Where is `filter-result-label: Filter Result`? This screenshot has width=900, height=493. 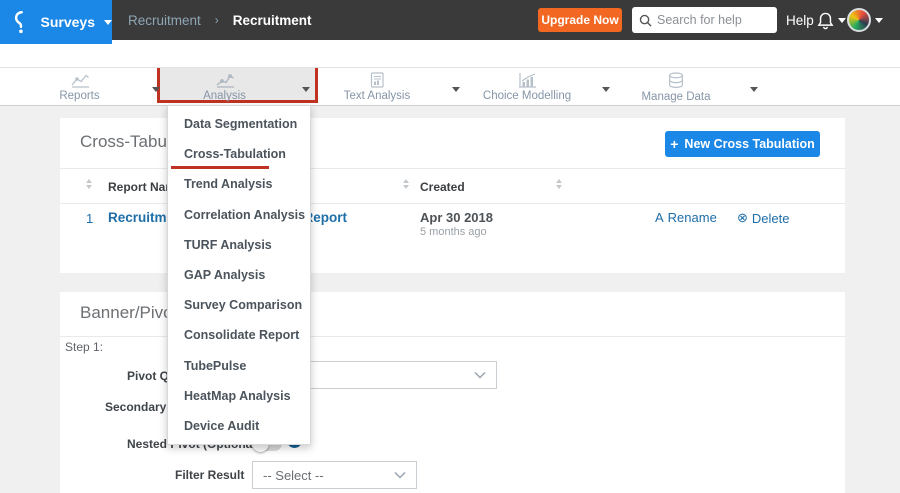
filter-result-label: Filter Result is located at coordinates (210, 475).